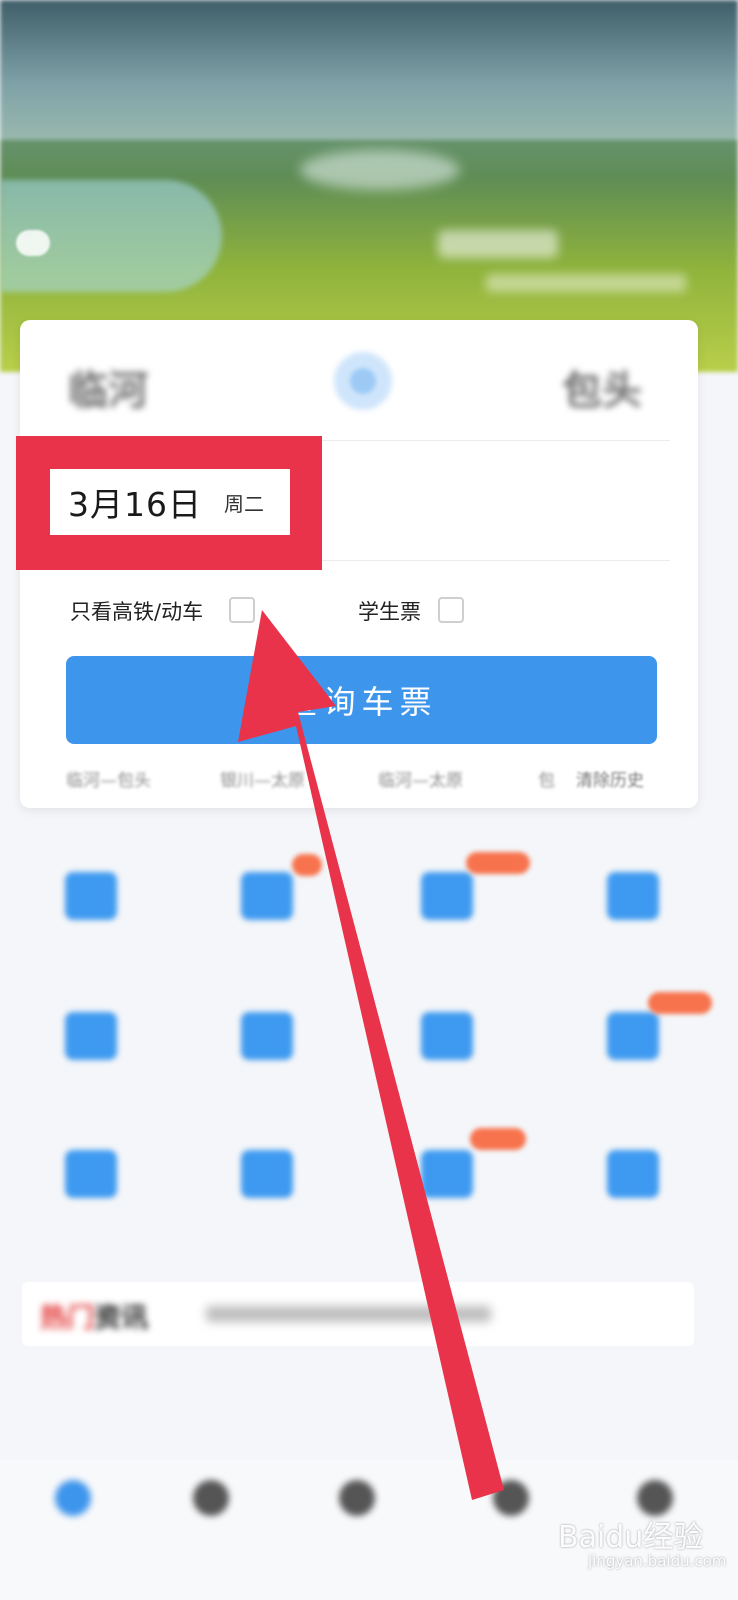 Image resolution: width=738 pixels, height=1600 pixels. I want to click on ball-icon, so click(447, 1174).